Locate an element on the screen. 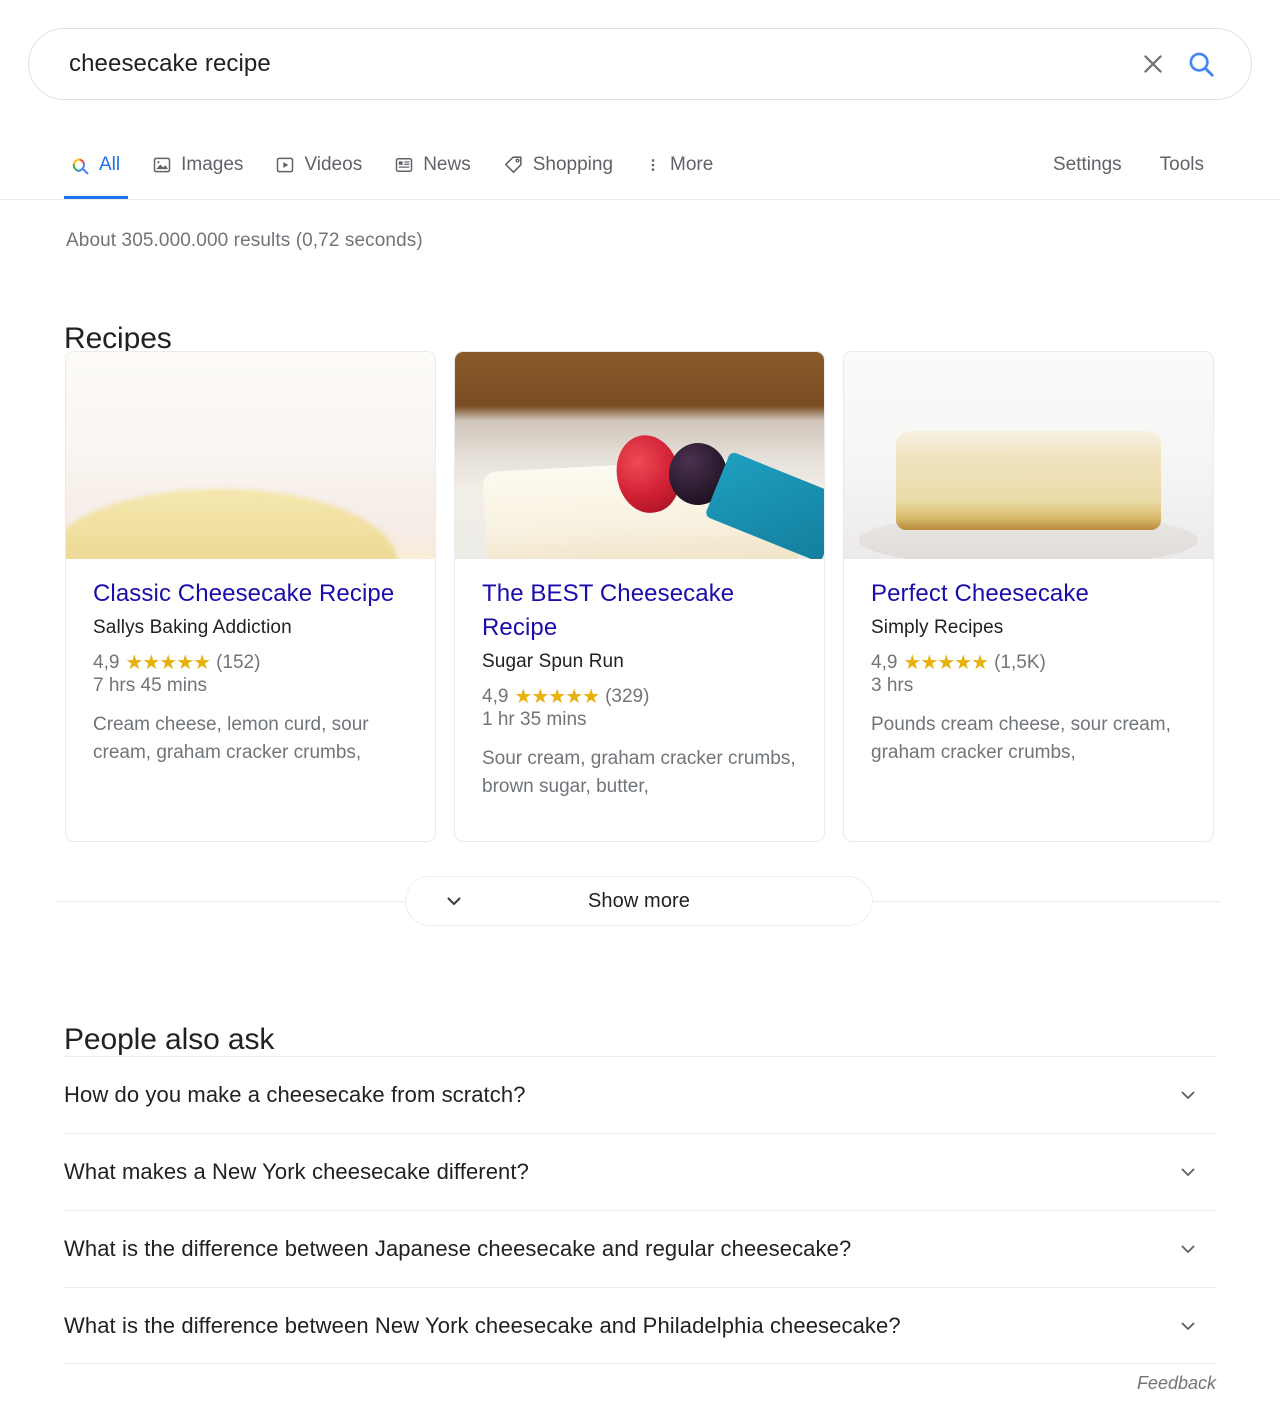 This screenshot has width=1280, height=1417. show-more-button: Show more is located at coordinates (639, 901).